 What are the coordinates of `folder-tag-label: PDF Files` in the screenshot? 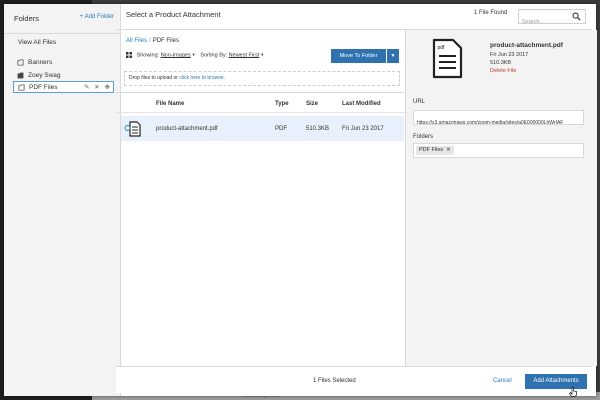 It's located at (431, 150).